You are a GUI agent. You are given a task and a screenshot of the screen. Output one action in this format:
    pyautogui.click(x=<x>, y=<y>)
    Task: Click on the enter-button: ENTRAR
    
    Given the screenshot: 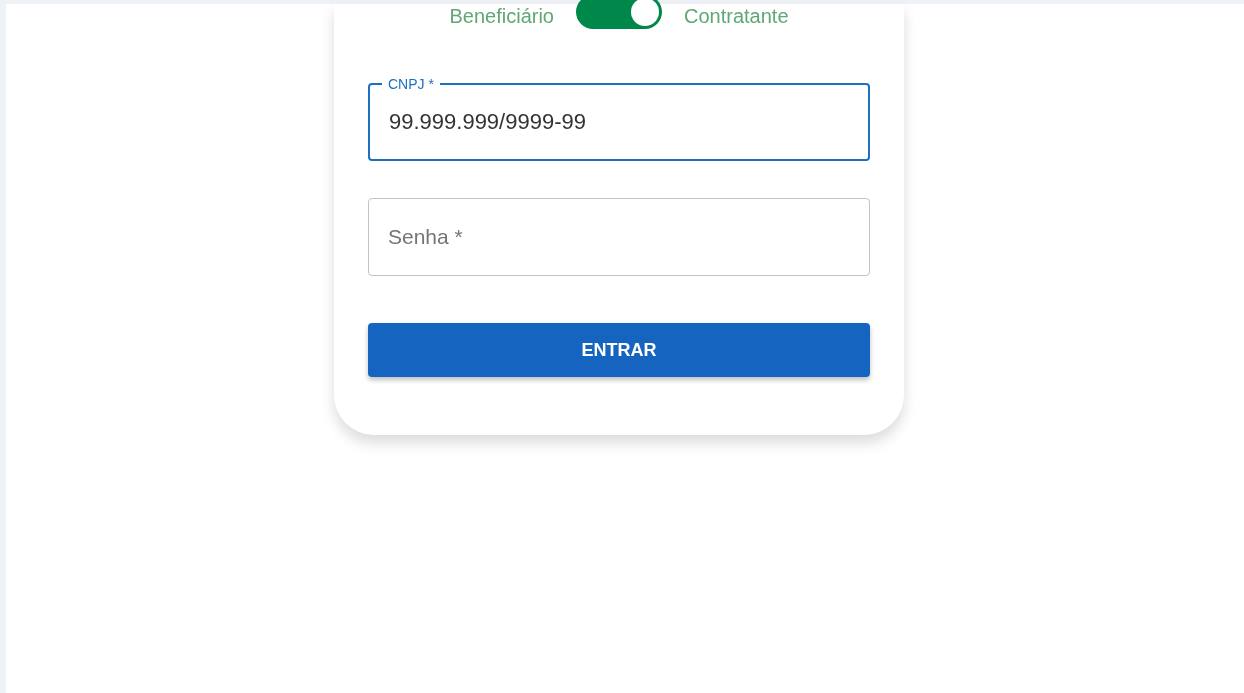 What is the action you would take?
    pyautogui.click(x=619, y=350)
    